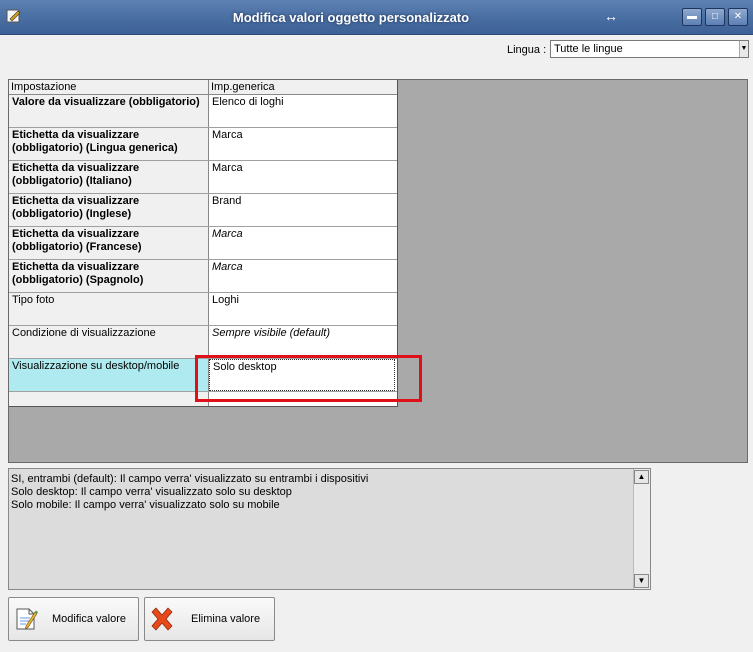 The width and height of the screenshot is (753, 652). I want to click on setting-cell: Condizione di visualizzazione, so click(109, 342).